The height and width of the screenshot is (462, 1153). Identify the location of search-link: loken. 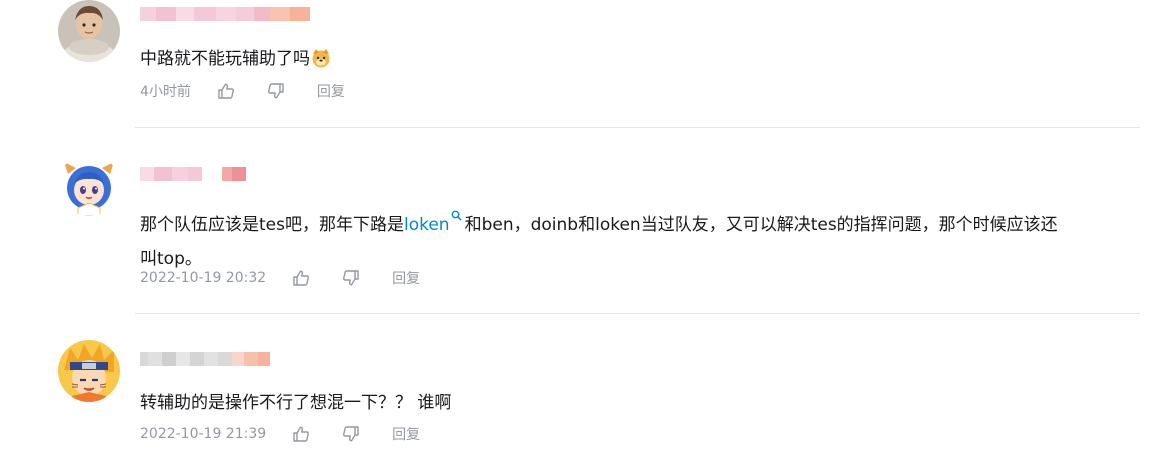
(427, 225).